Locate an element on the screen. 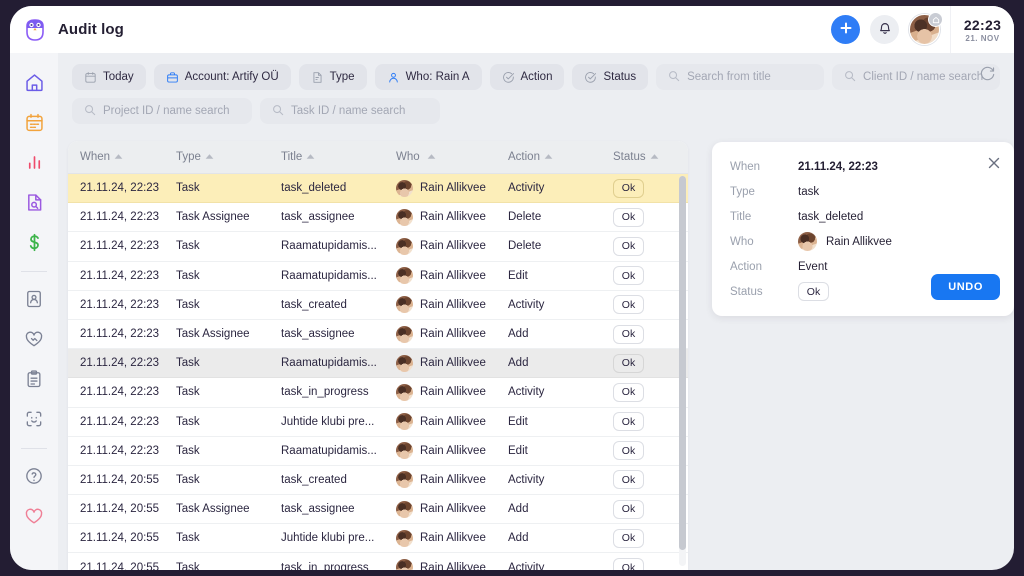 The image size is (1024, 576). user-menu is located at coordinates (926, 28).